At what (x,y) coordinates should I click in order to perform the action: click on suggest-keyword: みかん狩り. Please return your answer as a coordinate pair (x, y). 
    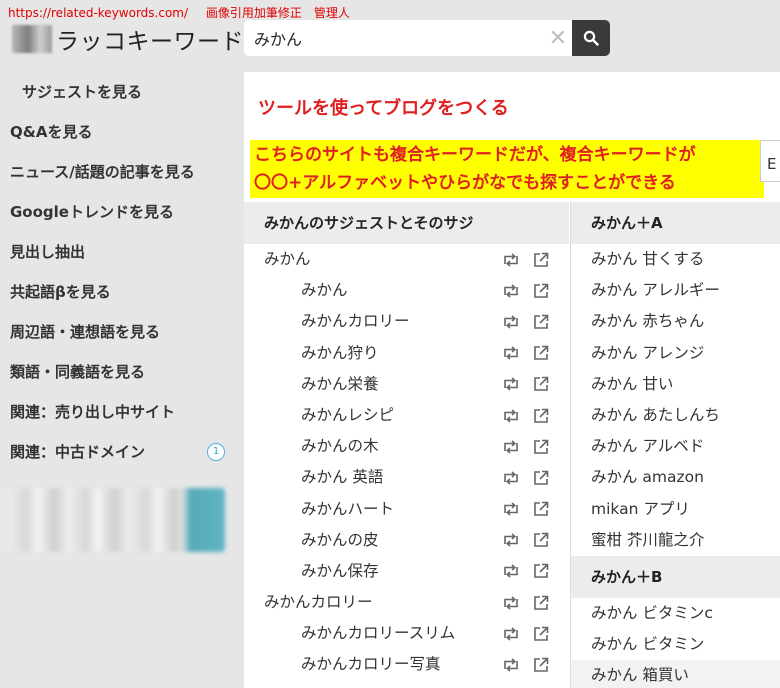
    Looking at the image, I should click on (340, 353).